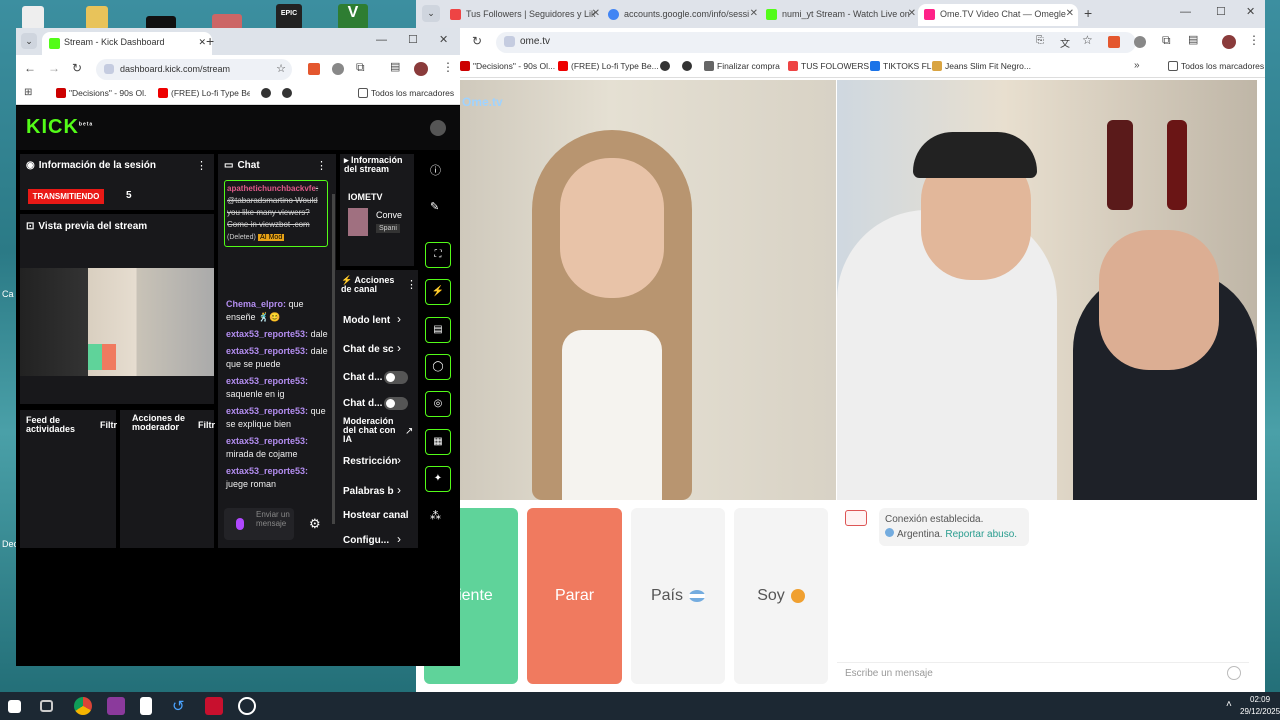 This screenshot has width=1280, height=720. What do you see at coordinates (376, 515) in the screenshot?
I see `action-host-channel: Hostear canal` at bounding box center [376, 515].